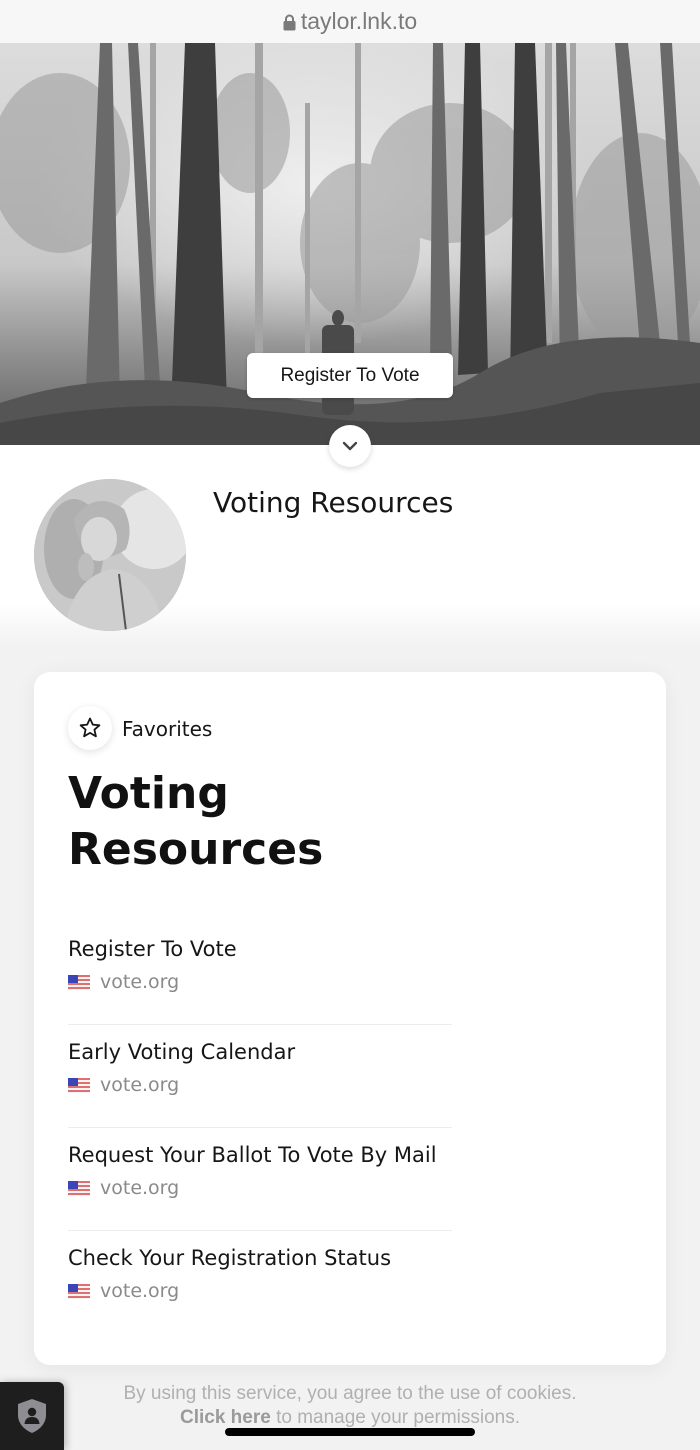 Image resolution: width=700 pixels, height=1450 pixels. I want to click on privacy-shield-icon, so click(32, 1416).